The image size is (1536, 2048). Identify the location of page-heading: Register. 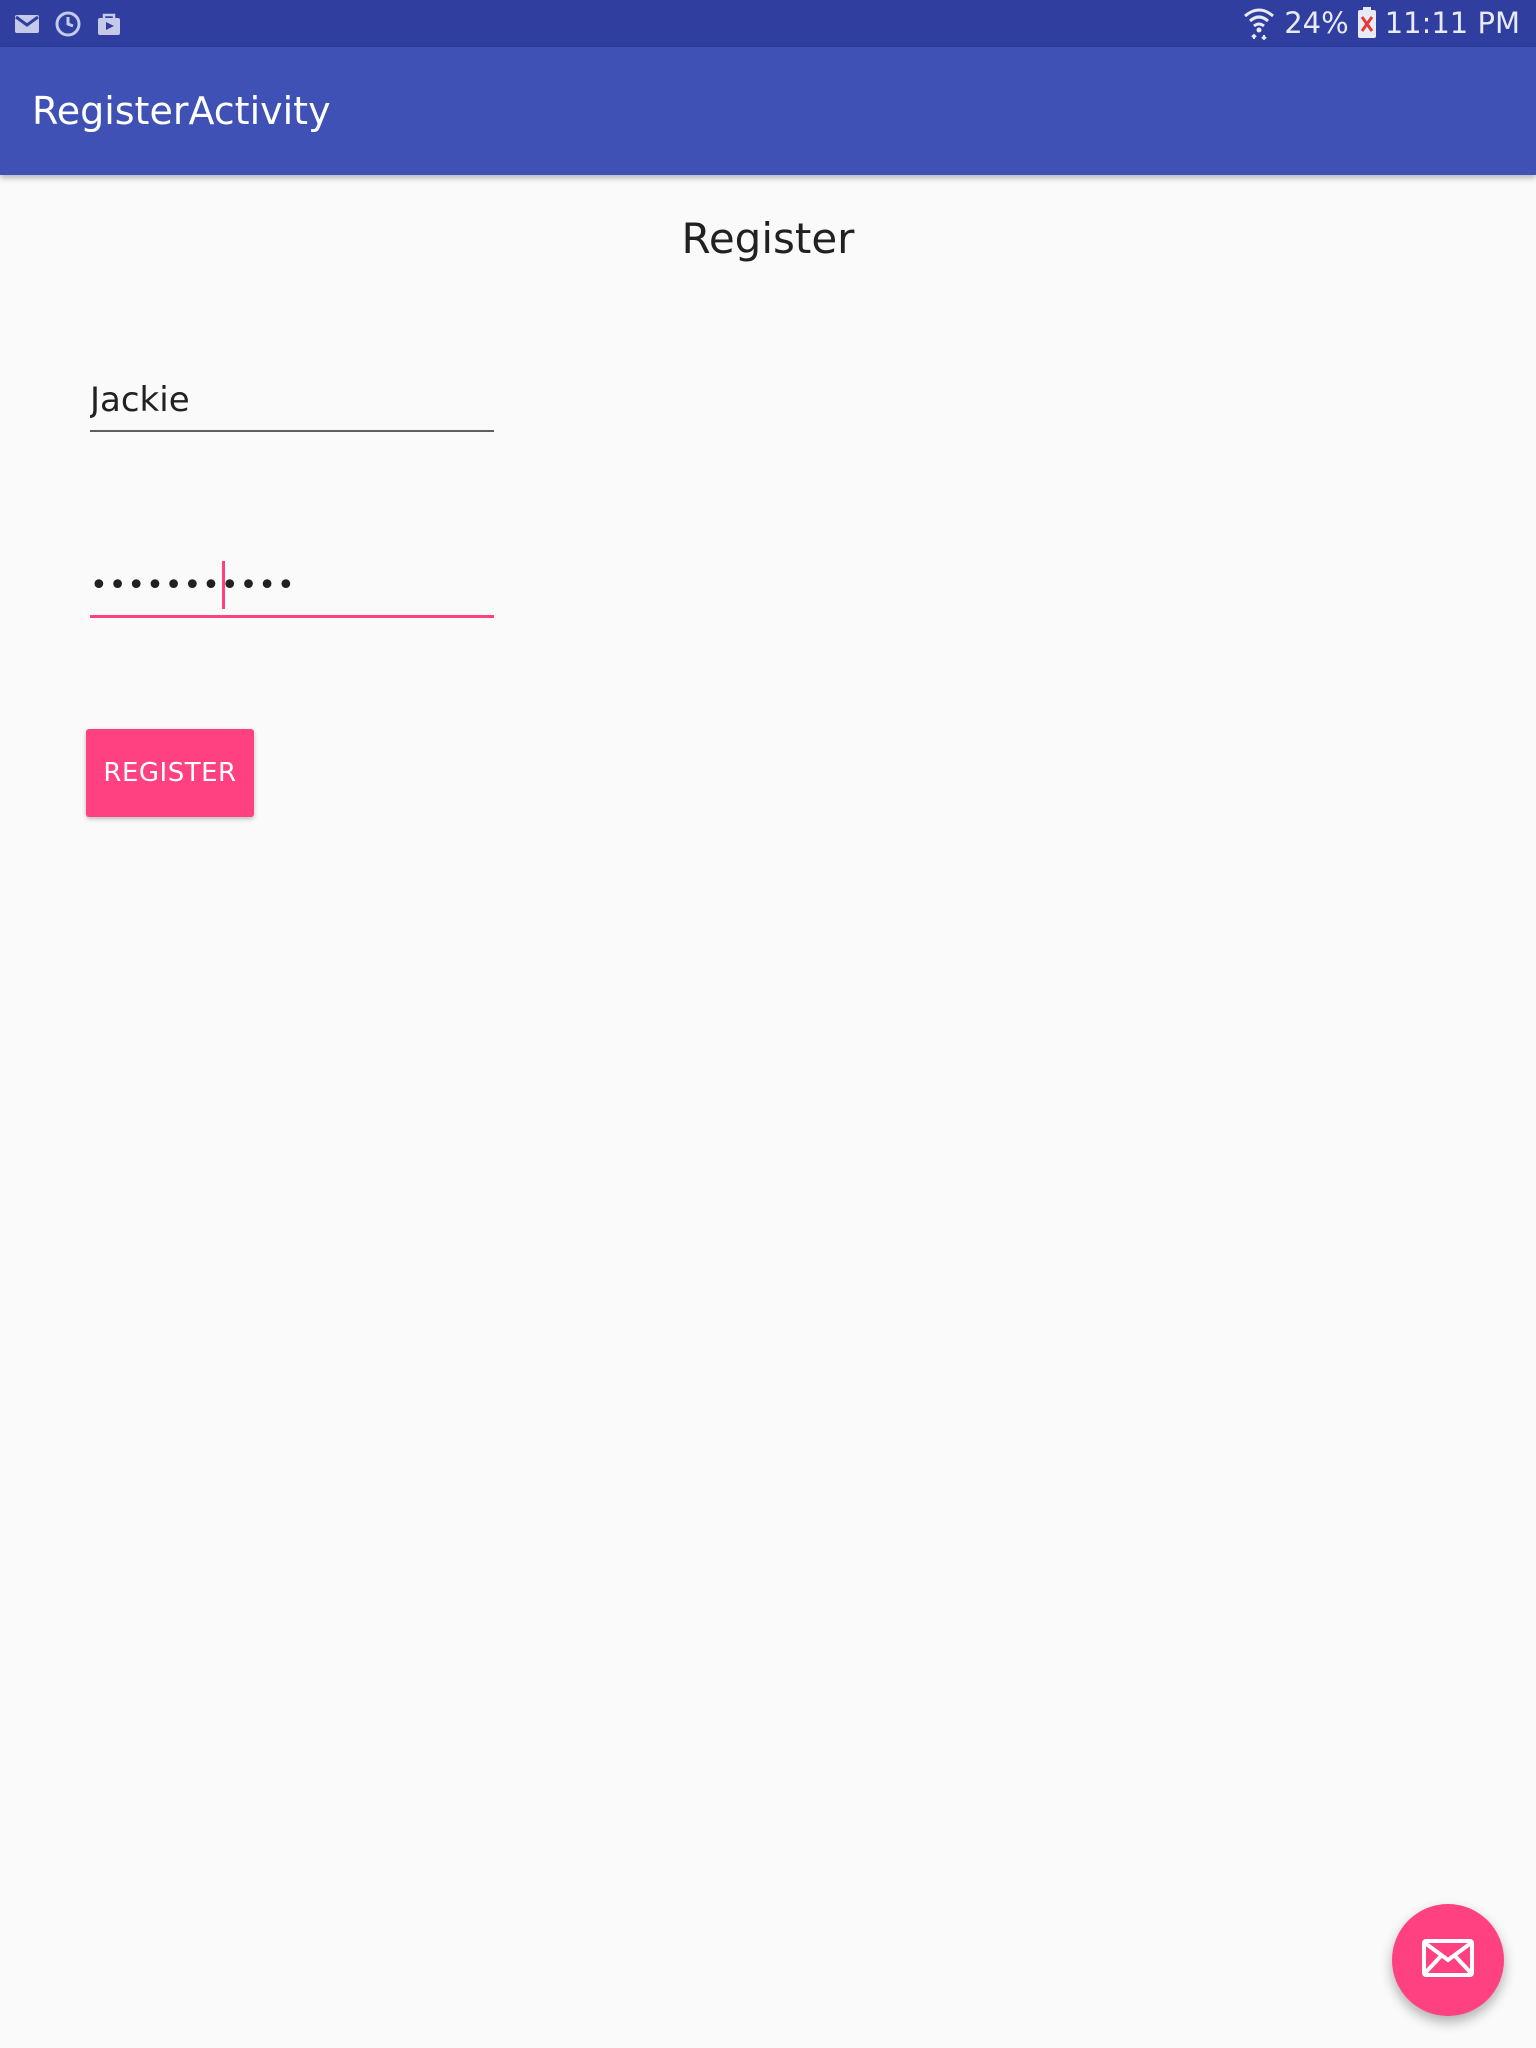
(768, 238).